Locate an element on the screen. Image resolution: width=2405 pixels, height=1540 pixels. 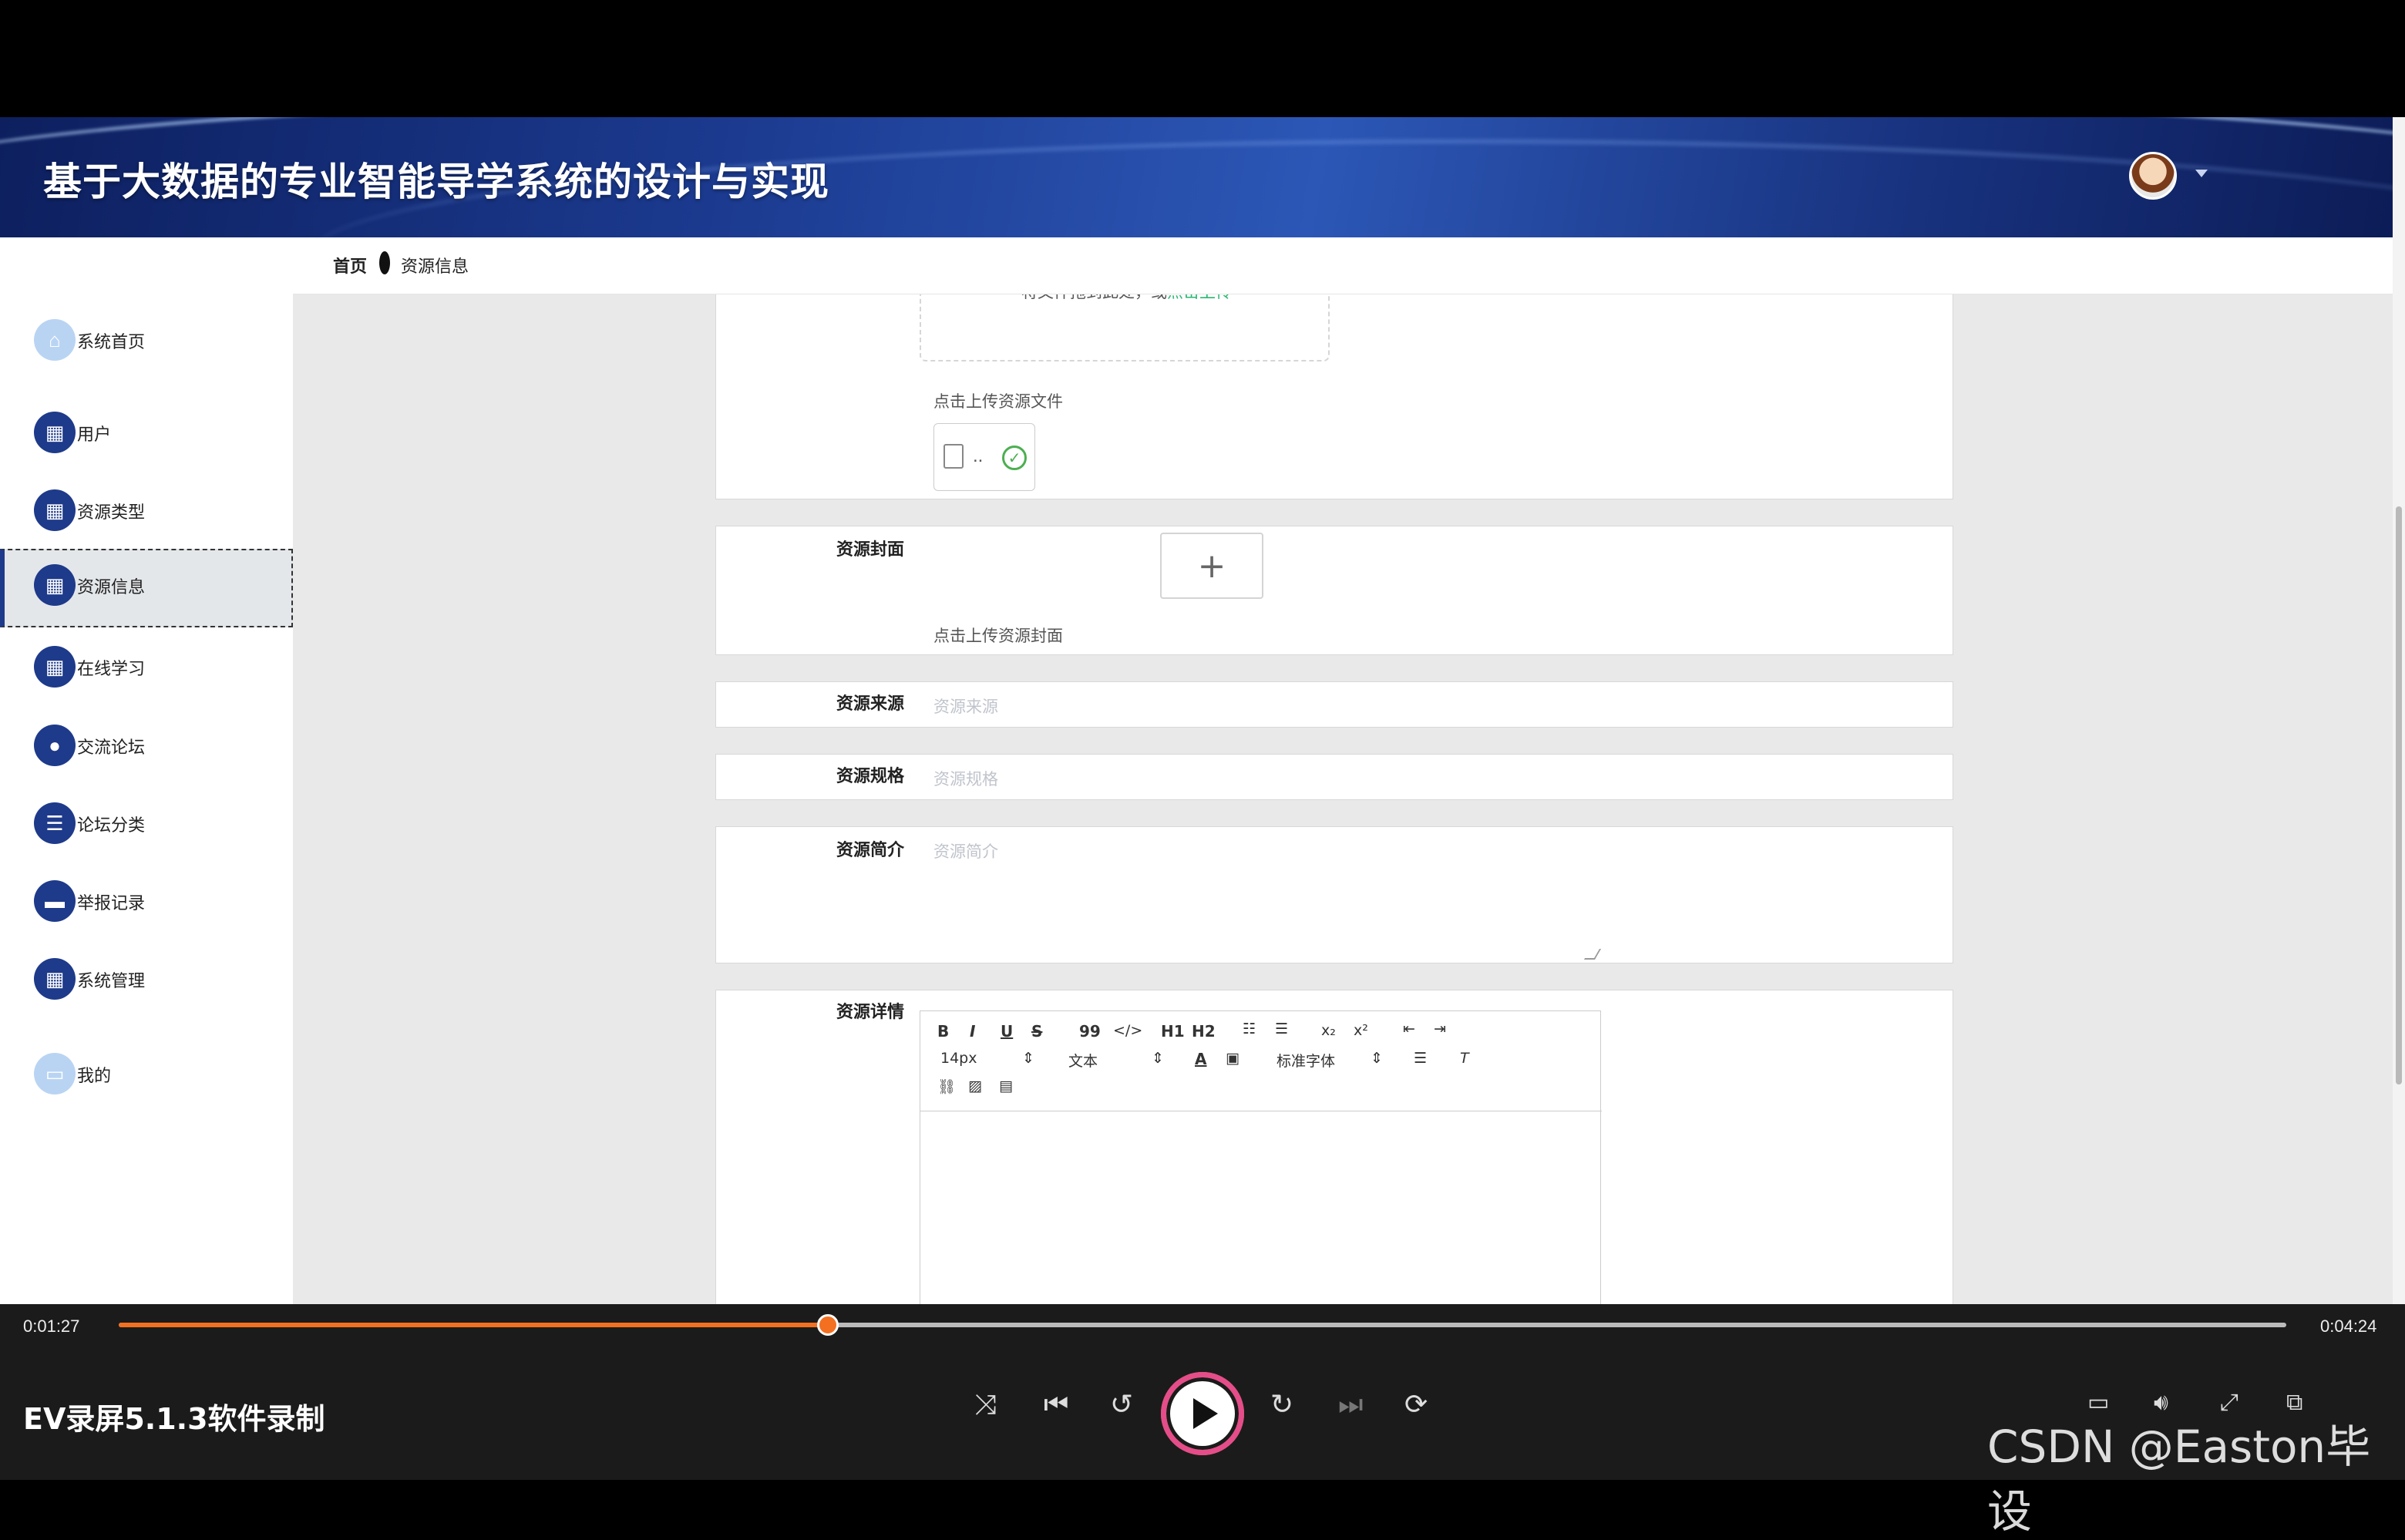
profile-card-icon: ▭ is located at coordinates (55, 1073).